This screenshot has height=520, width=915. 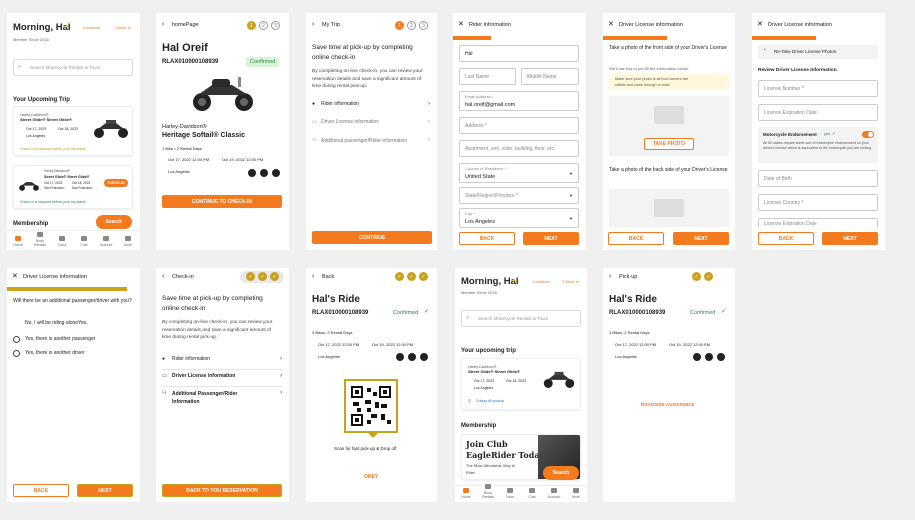 I want to click on club-icon, so click(x=84, y=238).